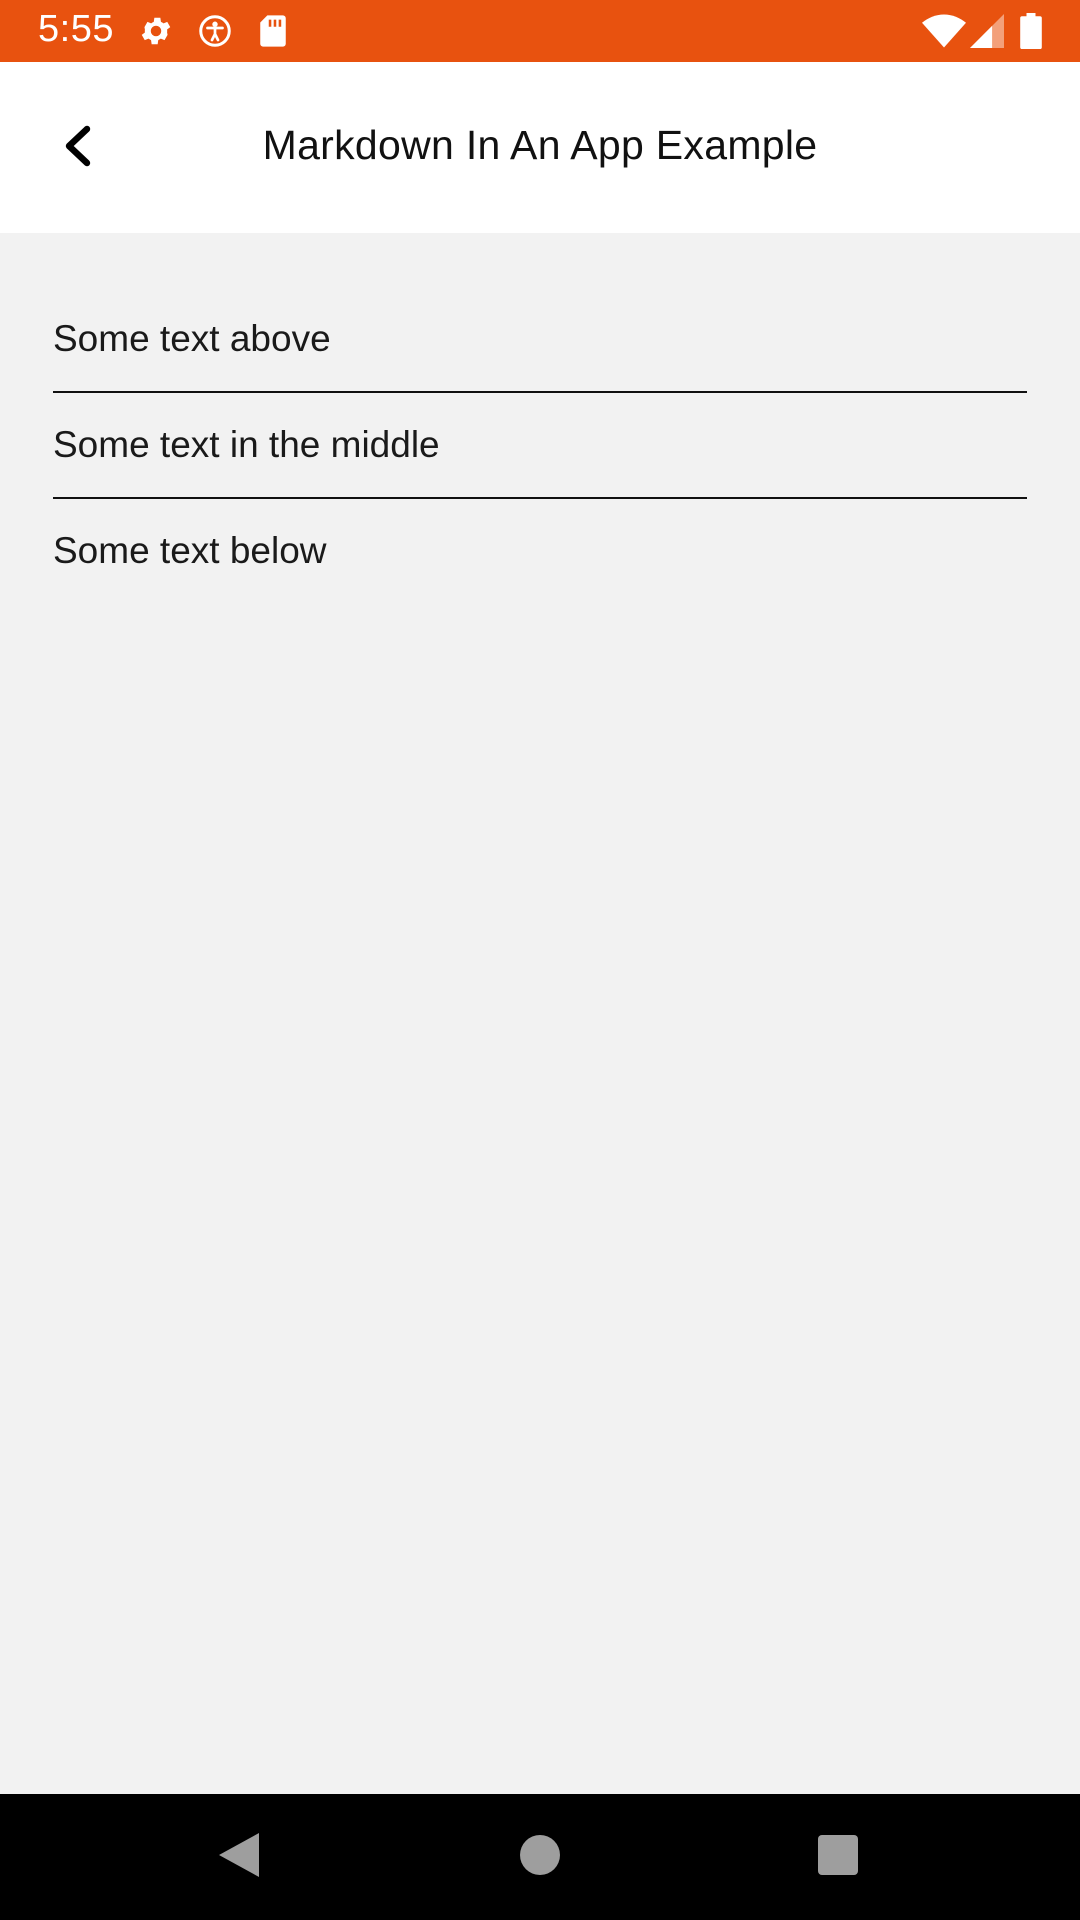 The width and height of the screenshot is (1080, 1920). I want to click on nav-back-button, so click(239, 1857).